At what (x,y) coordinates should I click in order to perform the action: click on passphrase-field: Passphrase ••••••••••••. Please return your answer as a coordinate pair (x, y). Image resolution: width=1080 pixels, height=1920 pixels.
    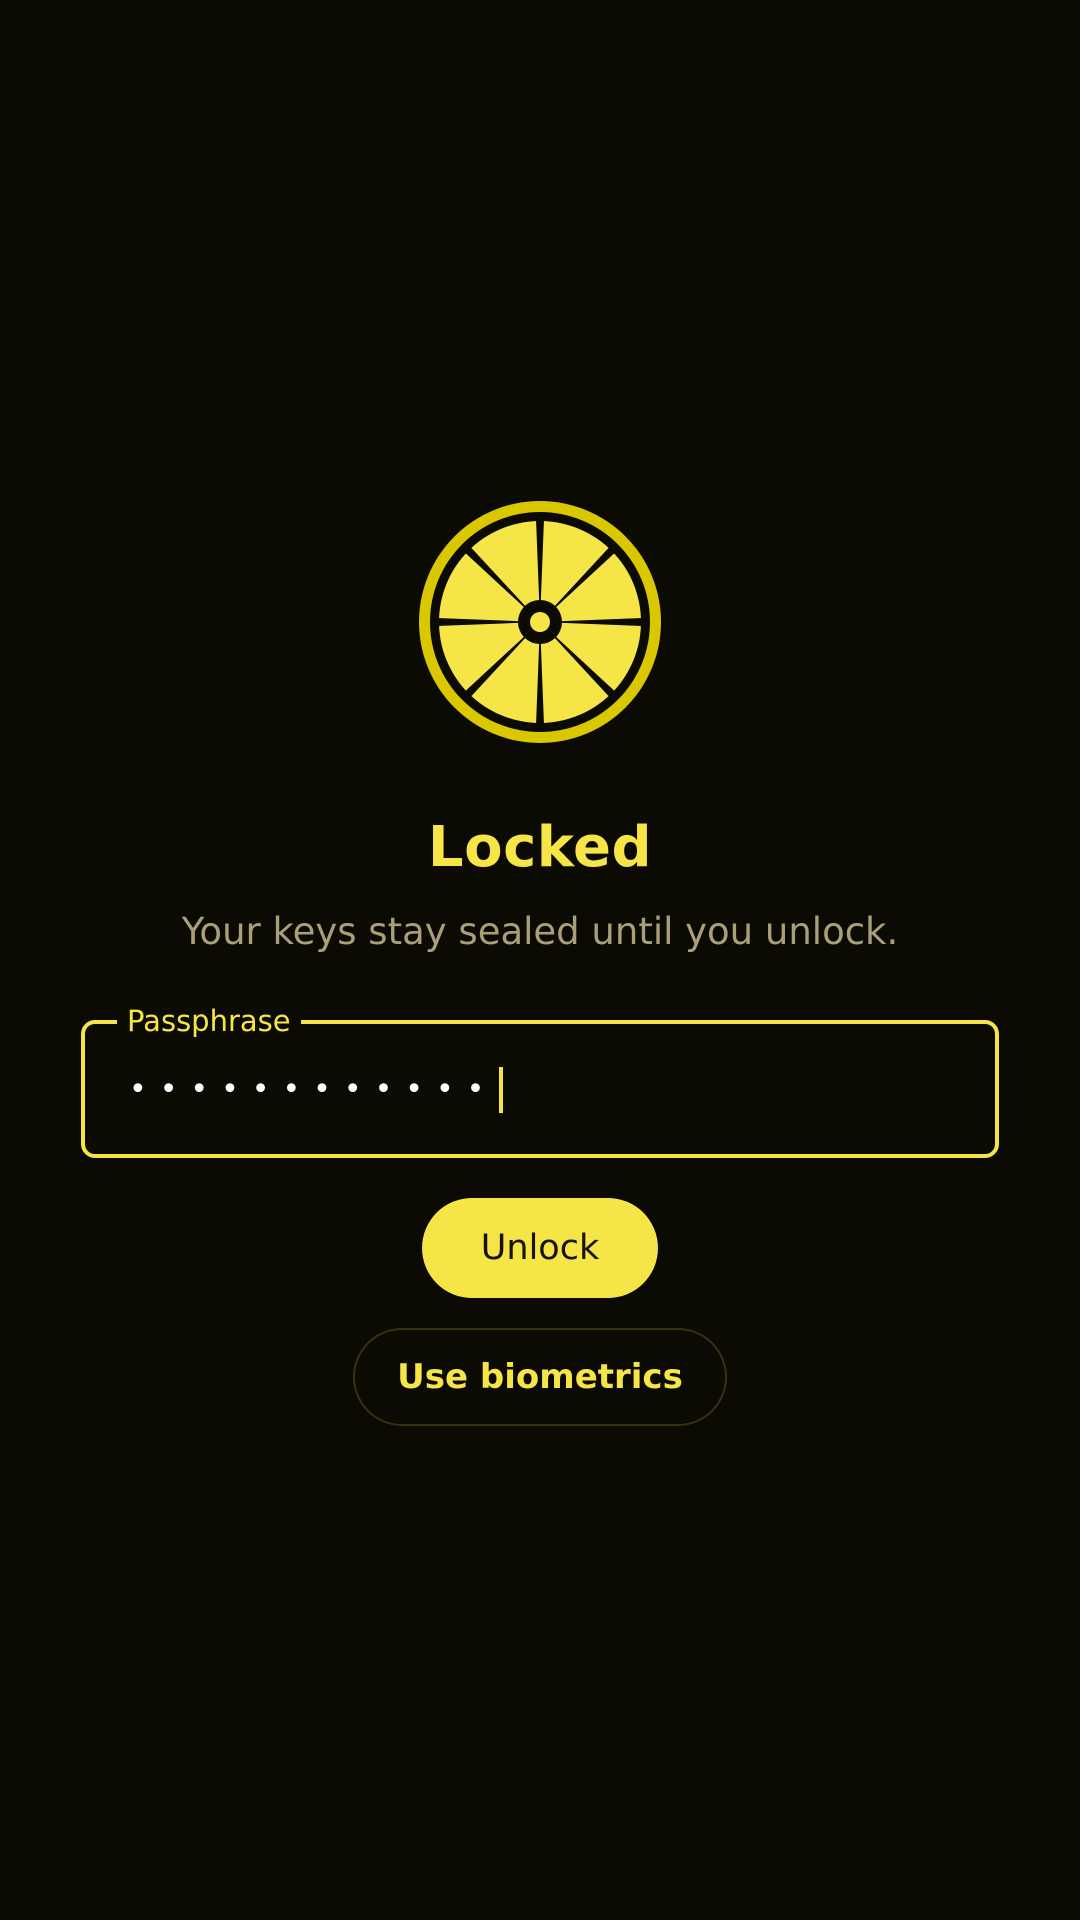
    Looking at the image, I should click on (540, 1079).